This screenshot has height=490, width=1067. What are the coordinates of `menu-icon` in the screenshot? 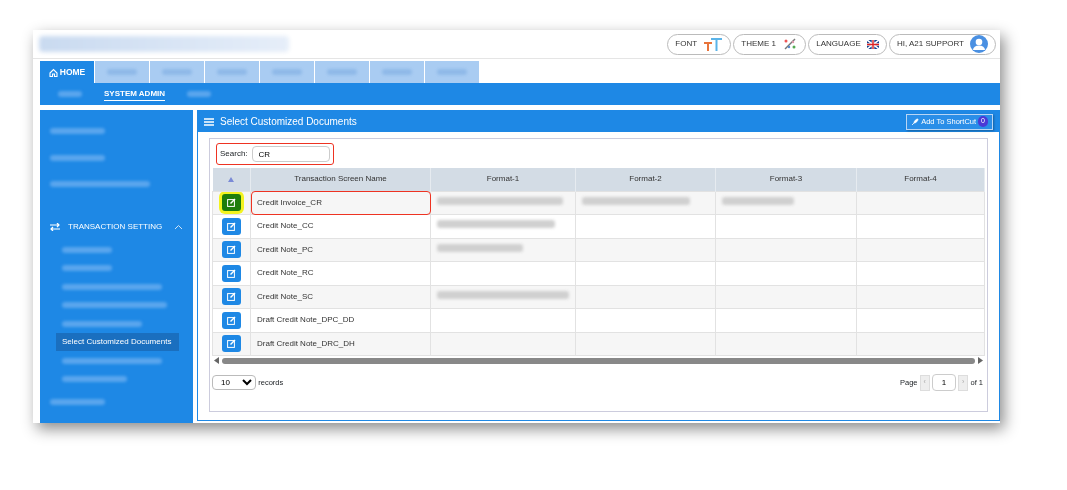 It's located at (209, 121).